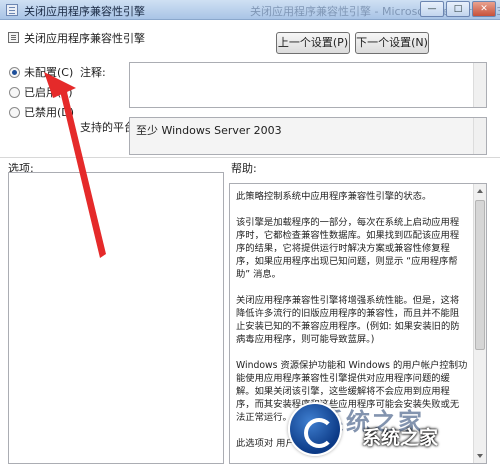  Describe the element at coordinates (84, 11) in the screenshot. I see `window-title: 关闭应用程序兼容性引擎` at that location.